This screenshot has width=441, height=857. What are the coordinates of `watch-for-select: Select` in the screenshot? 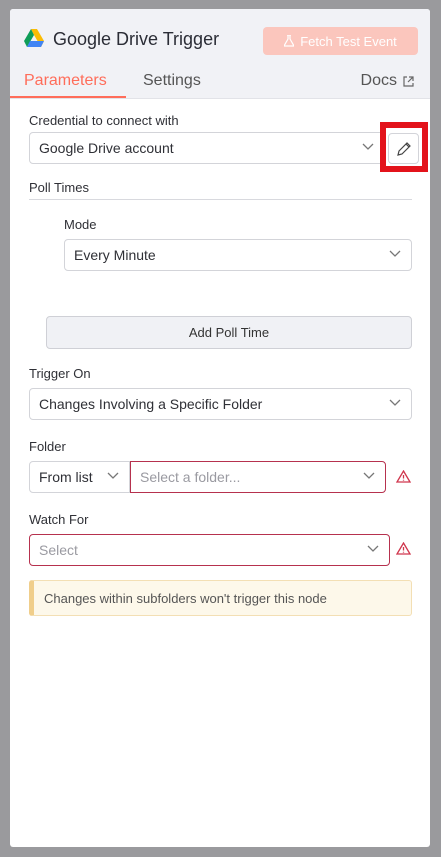 It's located at (209, 550).